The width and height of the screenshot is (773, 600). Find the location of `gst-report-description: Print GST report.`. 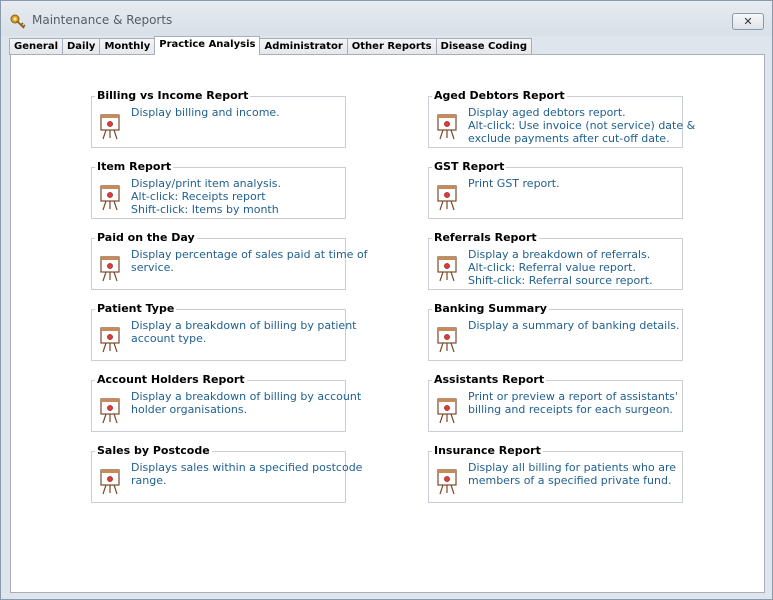

gst-report-description: Print GST report. is located at coordinates (575, 183).